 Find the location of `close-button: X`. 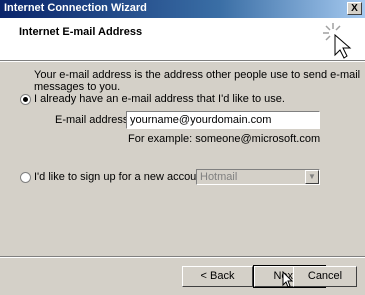

close-button: X is located at coordinates (354, 8).